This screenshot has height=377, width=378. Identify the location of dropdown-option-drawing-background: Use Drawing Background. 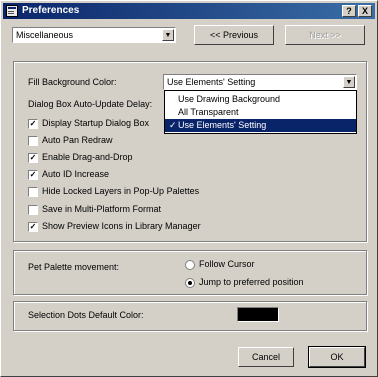
(260, 99).